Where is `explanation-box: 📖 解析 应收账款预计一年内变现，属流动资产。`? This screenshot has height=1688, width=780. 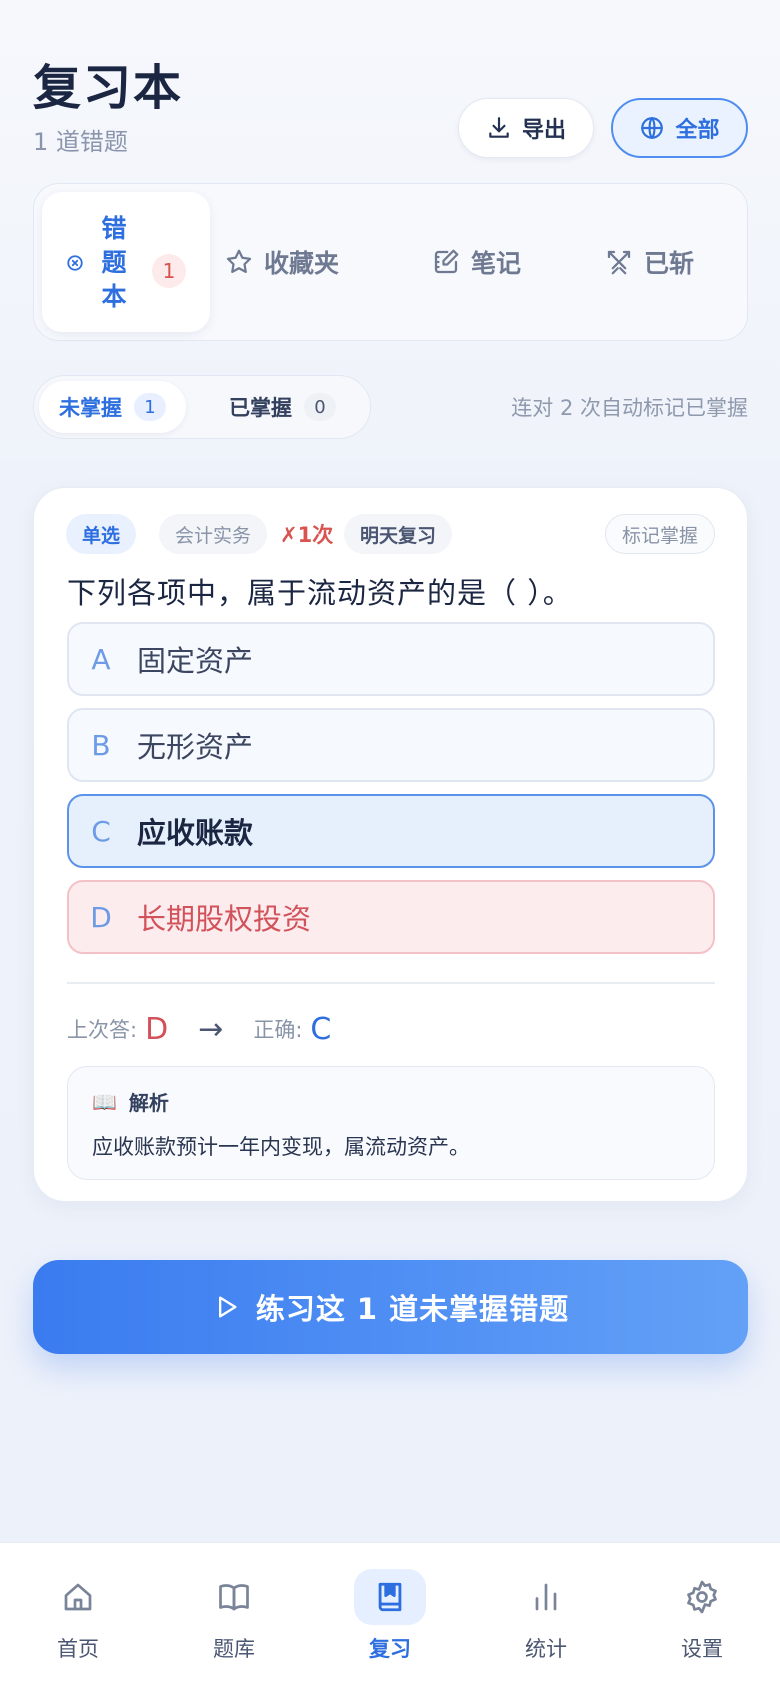
explanation-box: 📖 解析 应收账款预计一年内变现，属流动资产。 is located at coordinates (391, 1123).